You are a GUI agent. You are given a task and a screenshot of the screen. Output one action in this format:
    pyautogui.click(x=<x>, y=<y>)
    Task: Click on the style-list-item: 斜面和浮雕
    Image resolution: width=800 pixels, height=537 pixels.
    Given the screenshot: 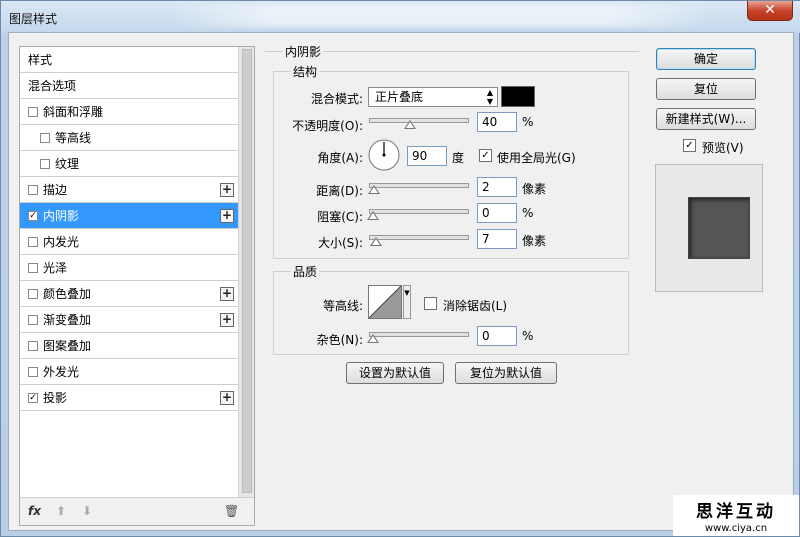 What is the action you would take?
    pyautogui.click(x=129, y=112)
    